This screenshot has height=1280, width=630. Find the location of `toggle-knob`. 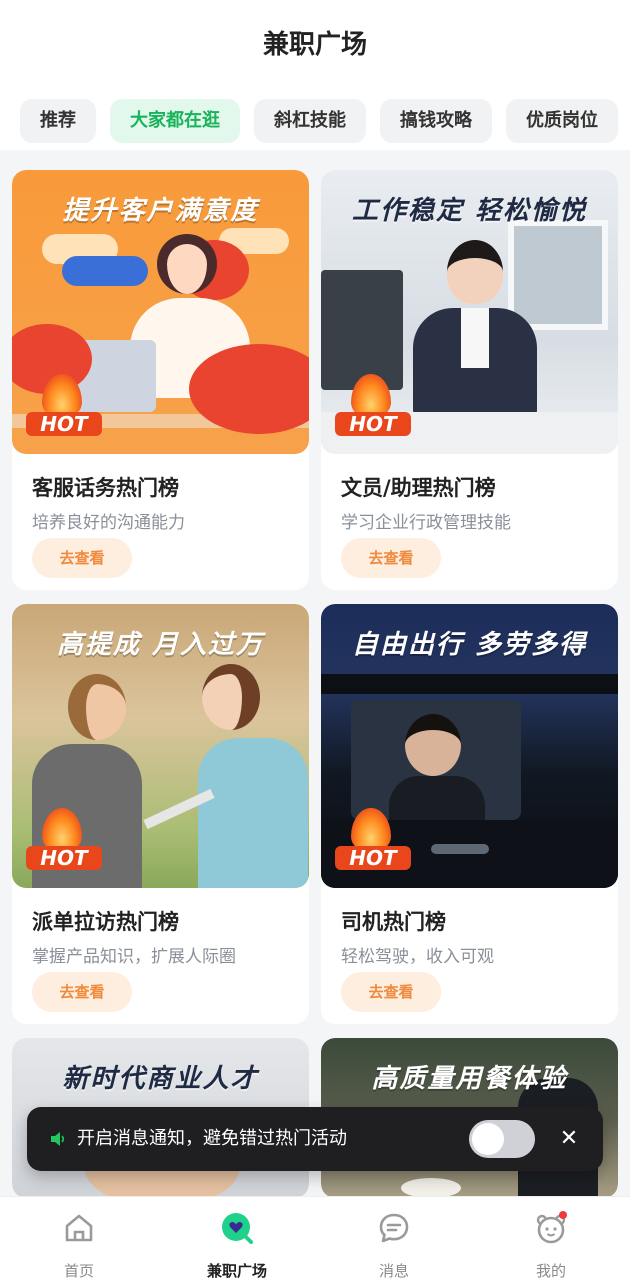

toggle-knob is located at coordinates (488, 1139).